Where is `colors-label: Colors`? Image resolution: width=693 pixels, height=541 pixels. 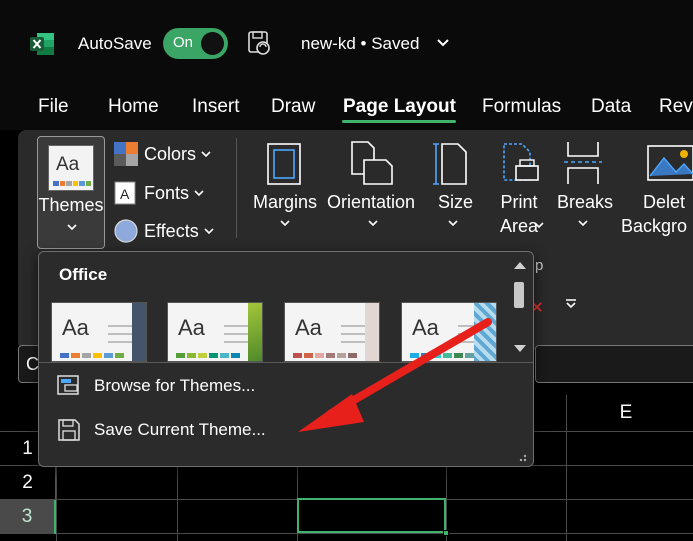
colors-label: Colors is located at coordinates (170, 153).